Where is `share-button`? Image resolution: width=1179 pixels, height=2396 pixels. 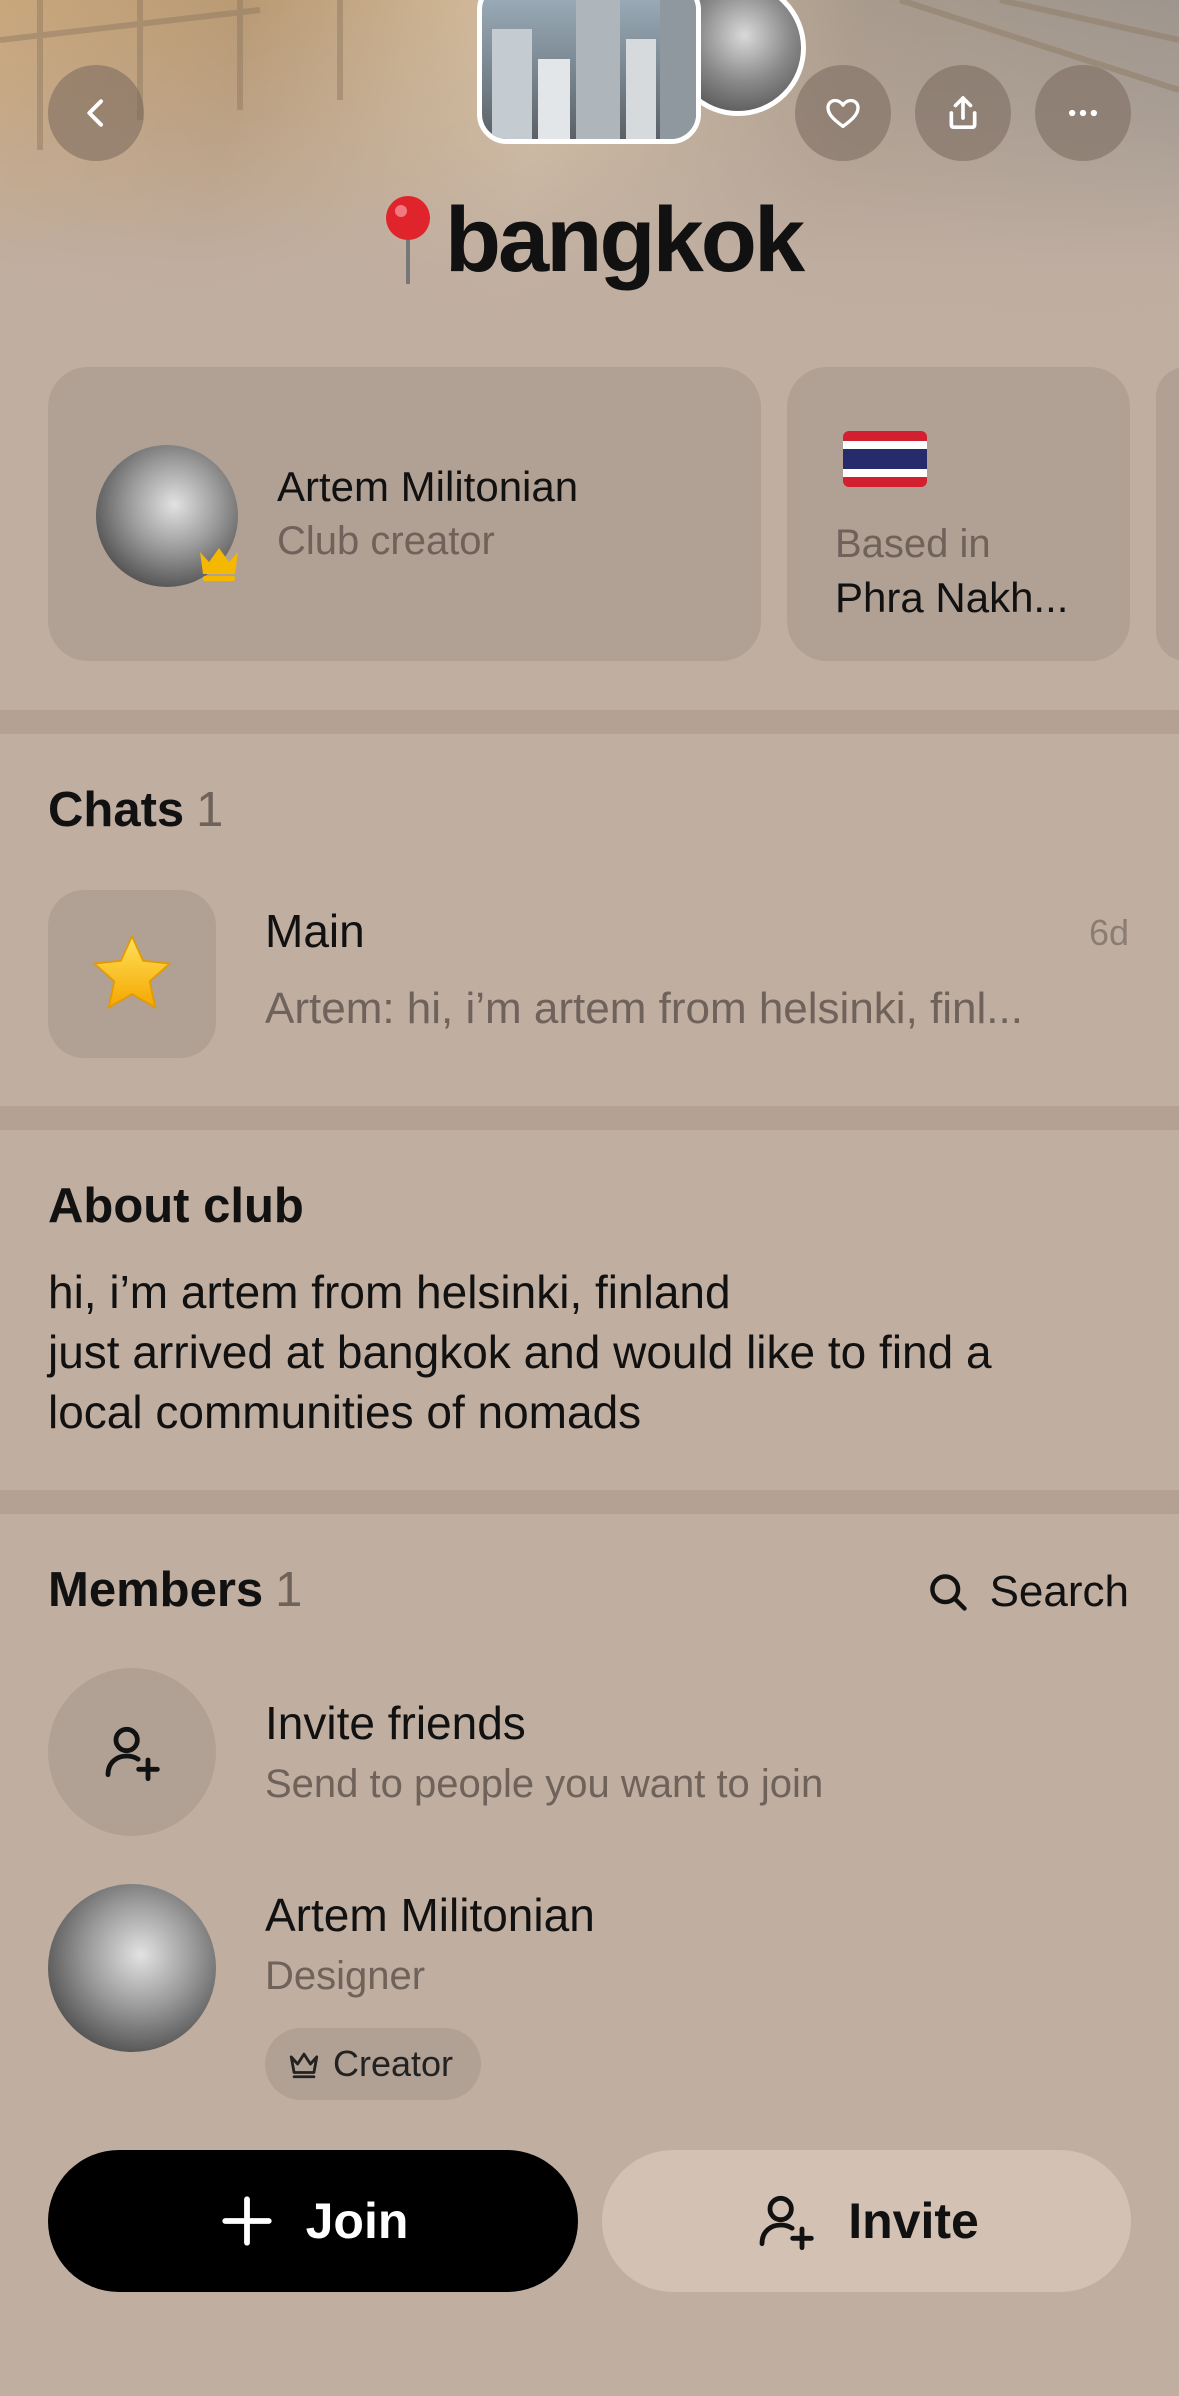 share-button is located at coordinates (963, 113).